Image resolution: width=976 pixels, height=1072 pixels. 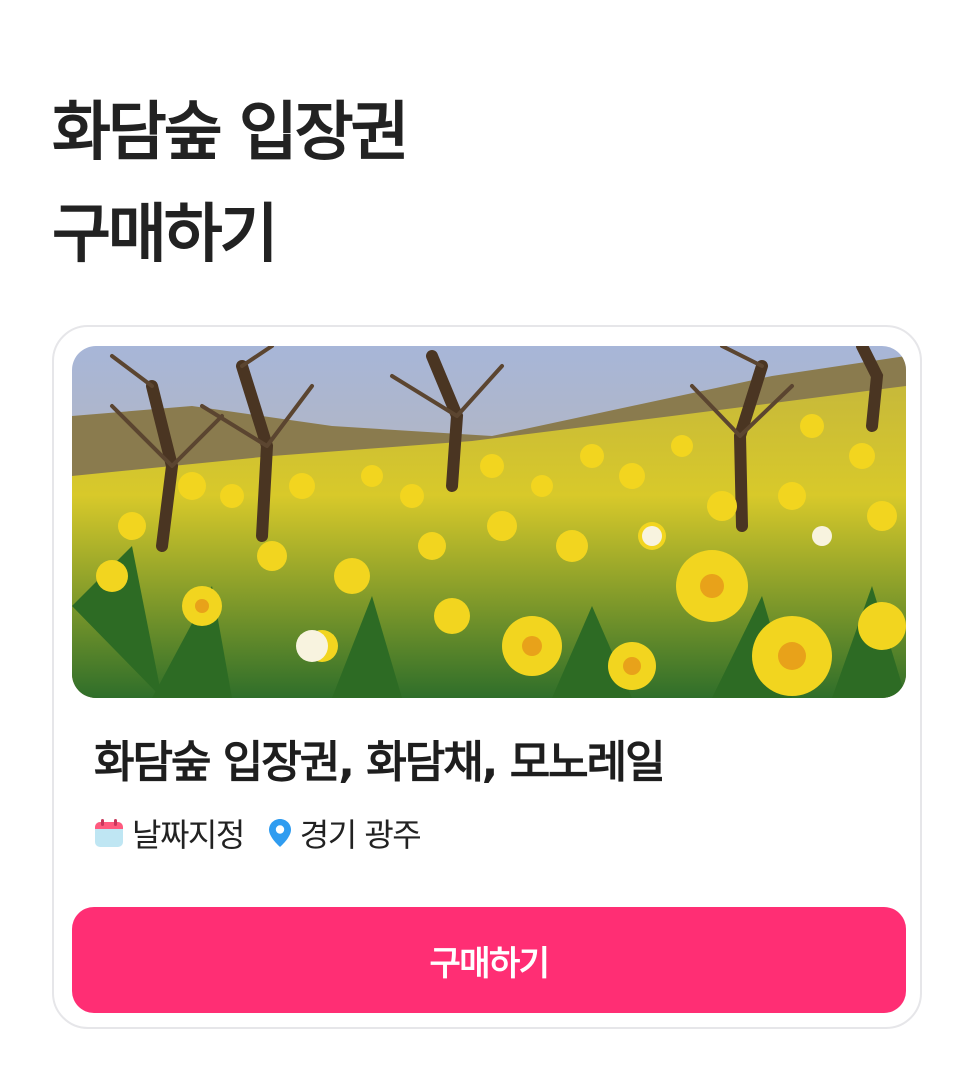 What do you see at coordinates (188, 835) in the screenshot?
I see `date-type-label: 날짜지정` at bounding box center [188, 835].